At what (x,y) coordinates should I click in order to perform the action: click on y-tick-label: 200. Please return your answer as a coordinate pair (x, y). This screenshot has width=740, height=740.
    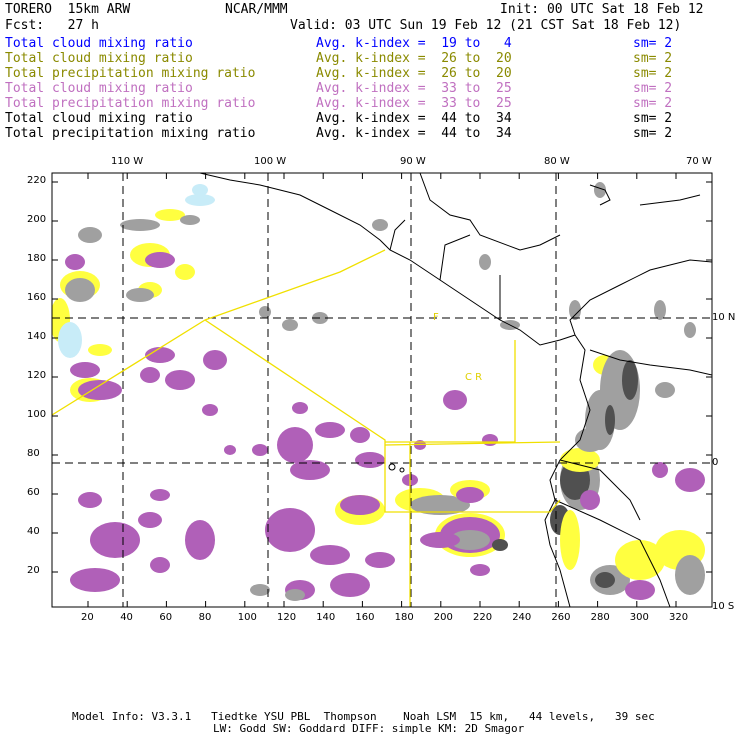
    Looking at the image, I should click on (37, 219).